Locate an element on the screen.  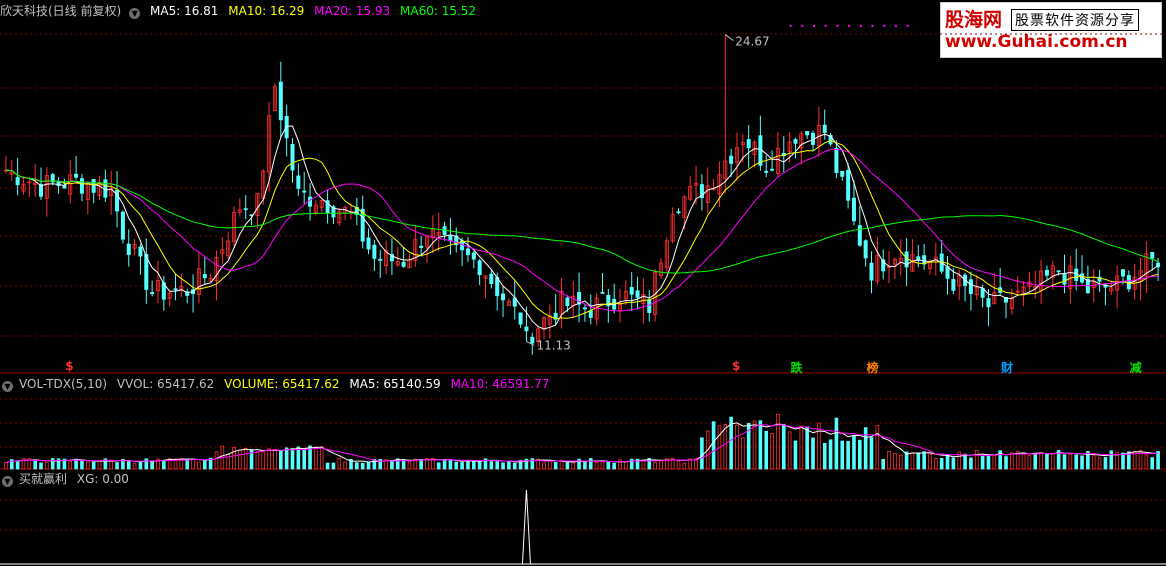
low-label: 11.13 is located at coordinates (553, 345).